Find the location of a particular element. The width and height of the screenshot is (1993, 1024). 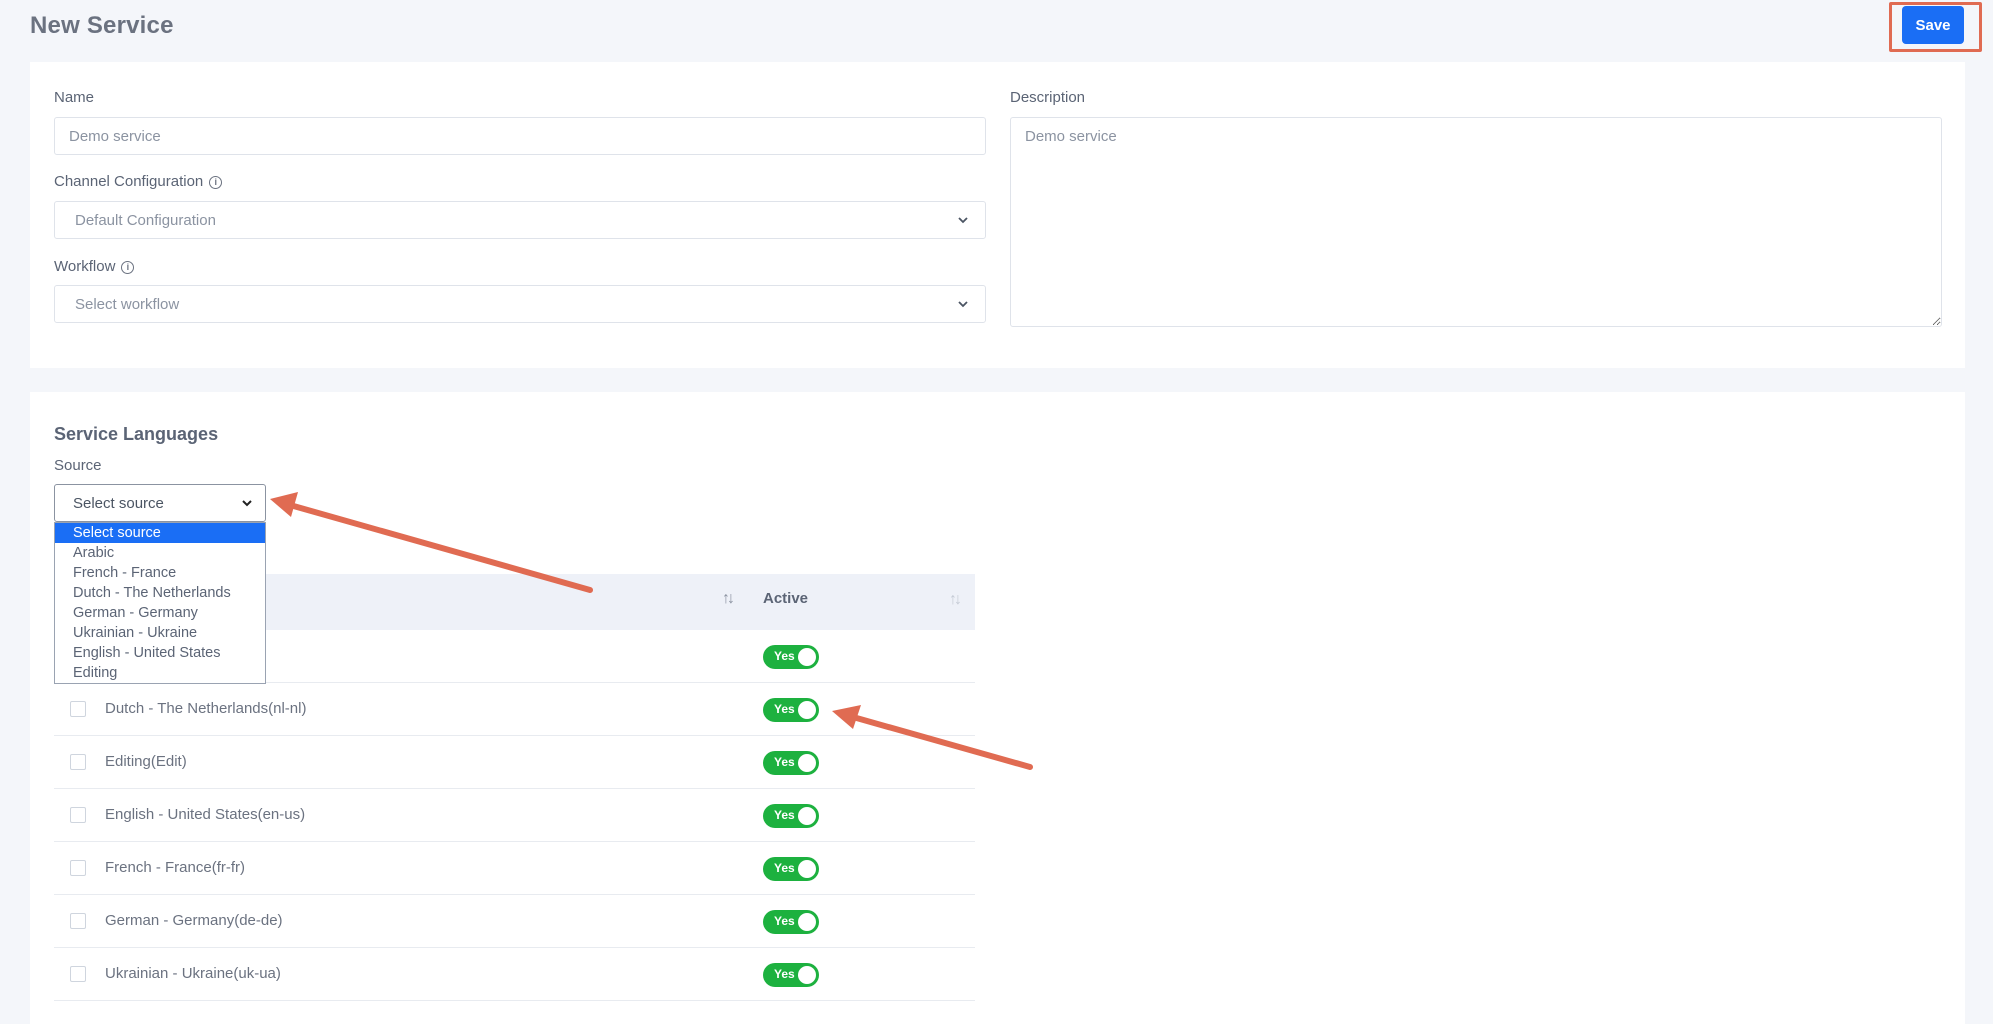

language-label: English - United States(en-us) is located at coordinates (205, 814).